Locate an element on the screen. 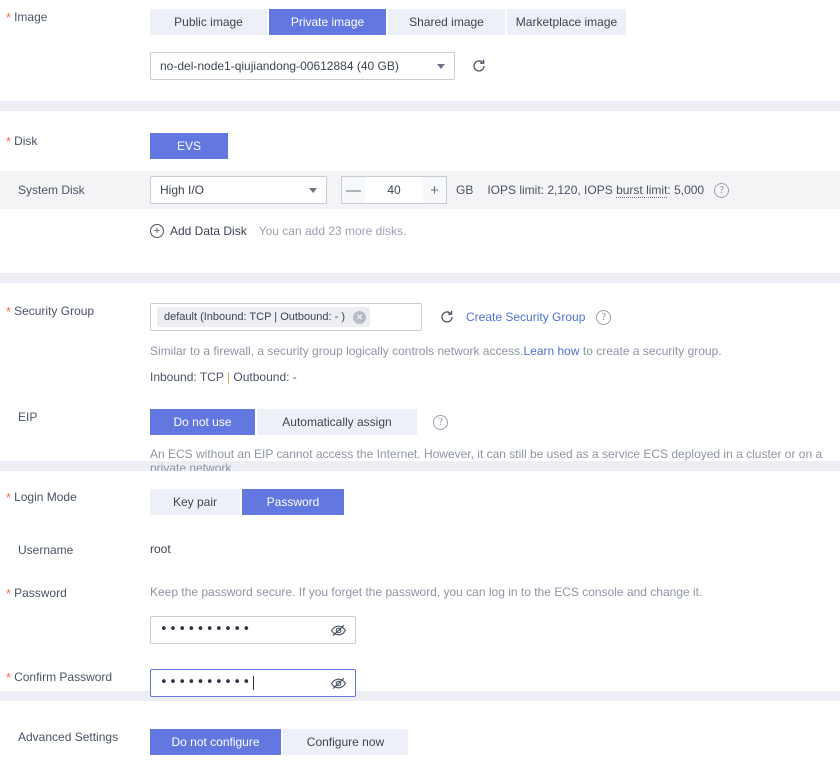 The width and height of the screenshot is (840, 779). advanced-settings-label: Advanced Settings is located at coordinates (75, 737).